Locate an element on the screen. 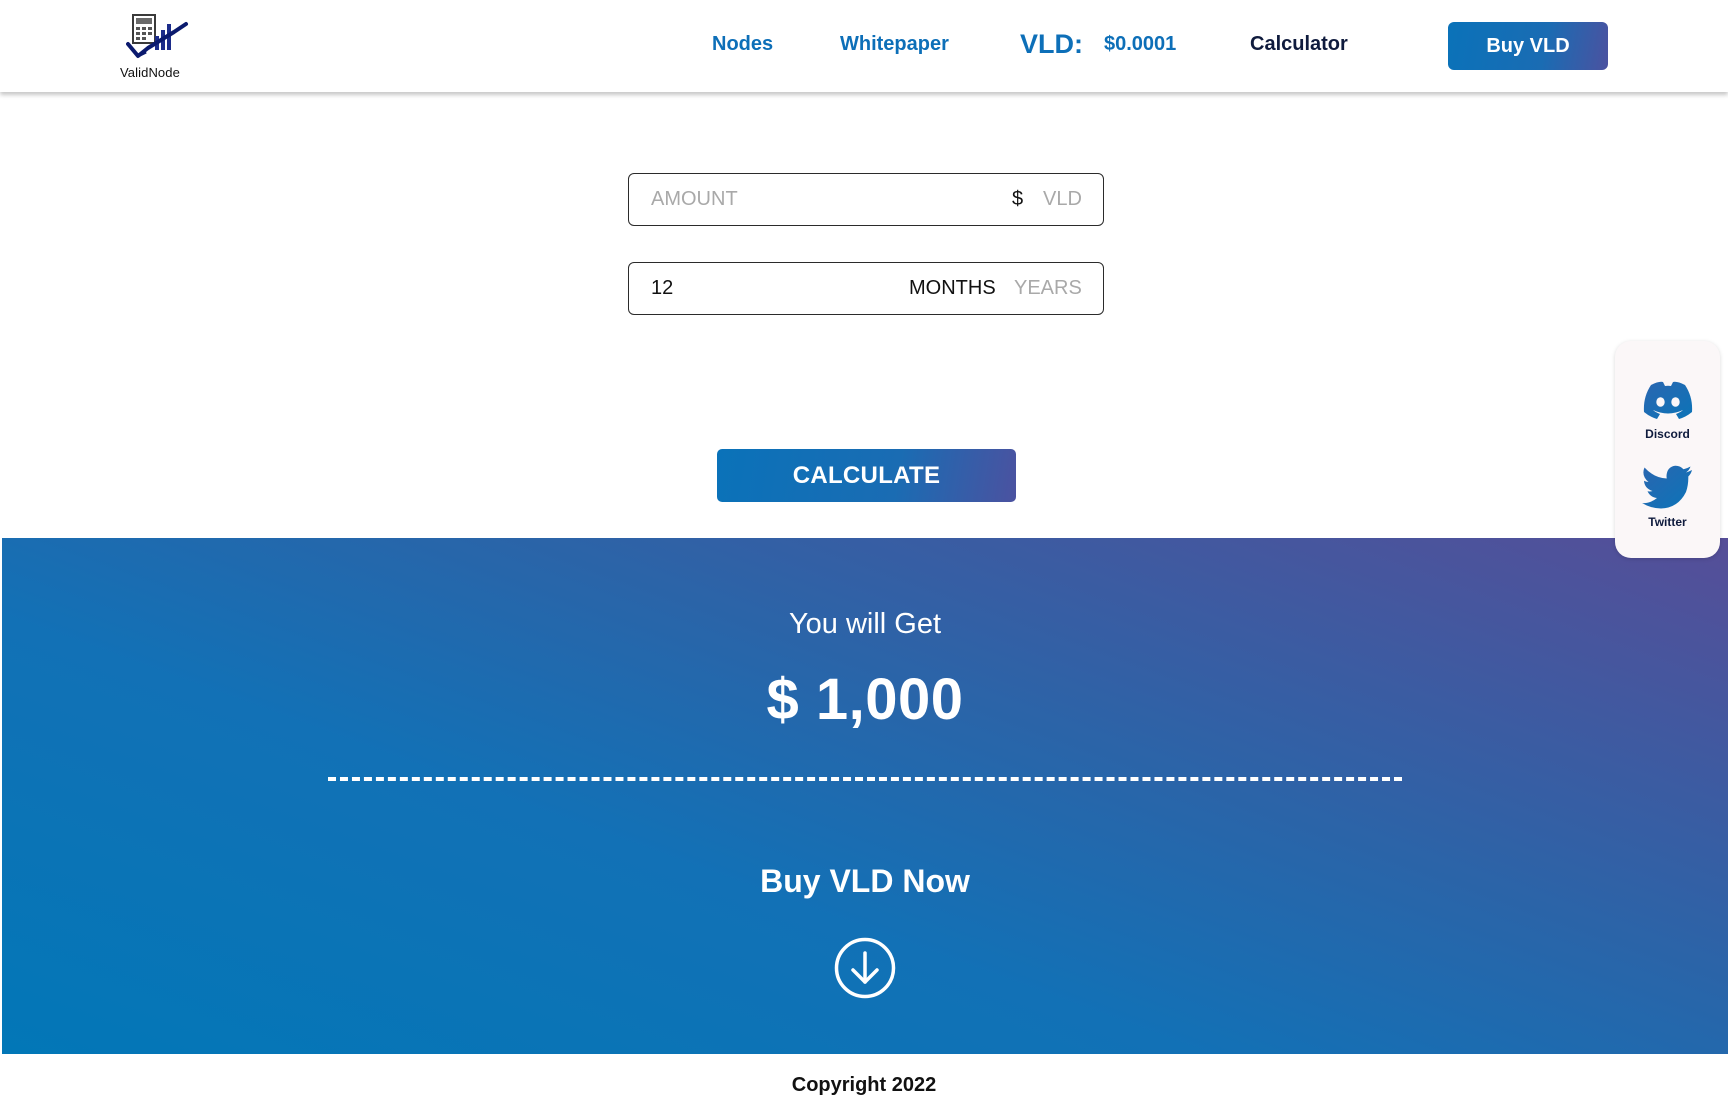 Image resolution: width=1728 pixels, height=1117 pixels. twitter-link: Twitter is located at coordinates (1667, 497).